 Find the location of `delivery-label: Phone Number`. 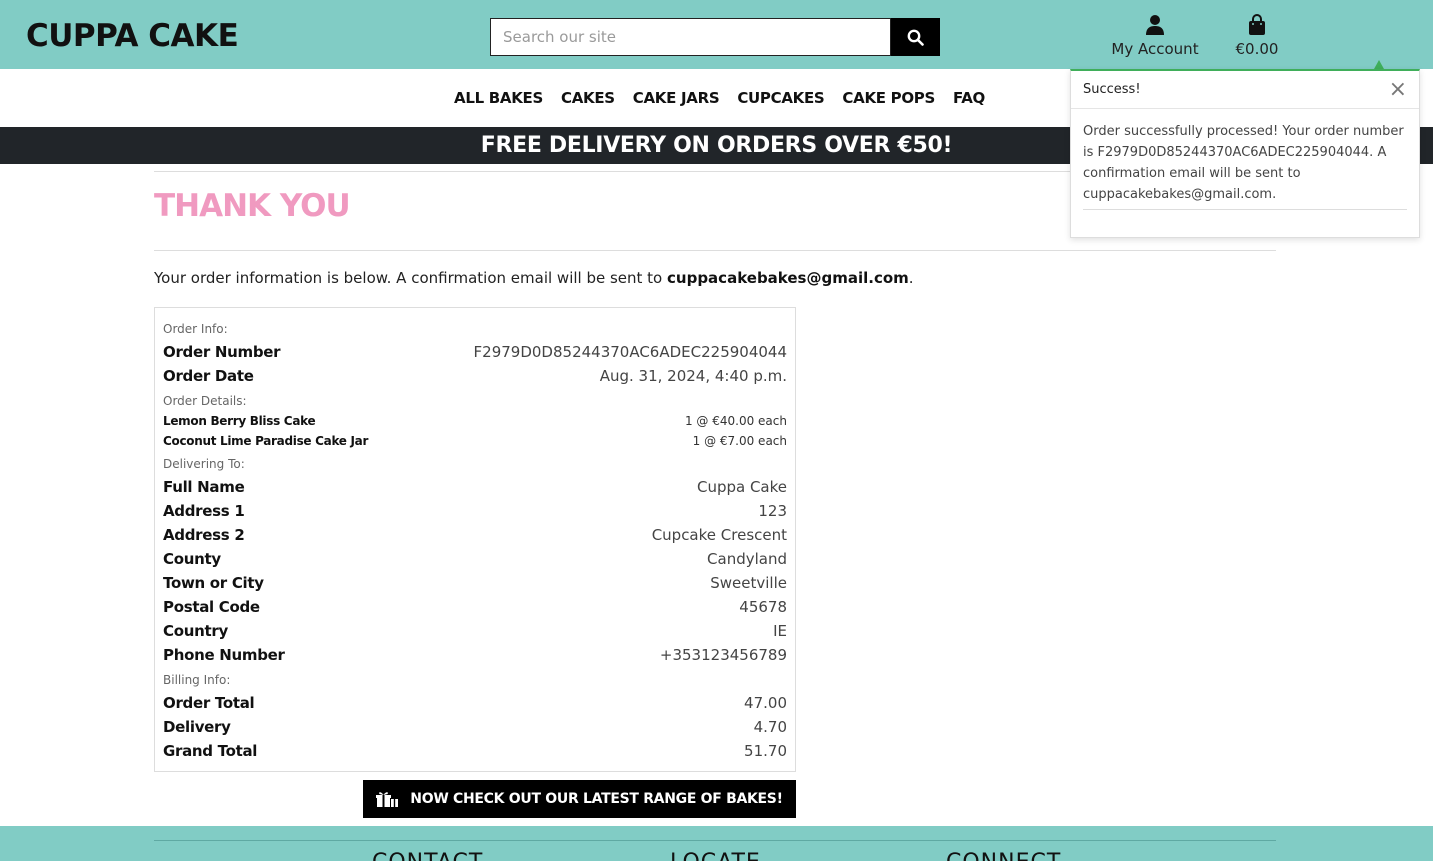

delivery-label: Phone Number is located at coordinates (224, 655).